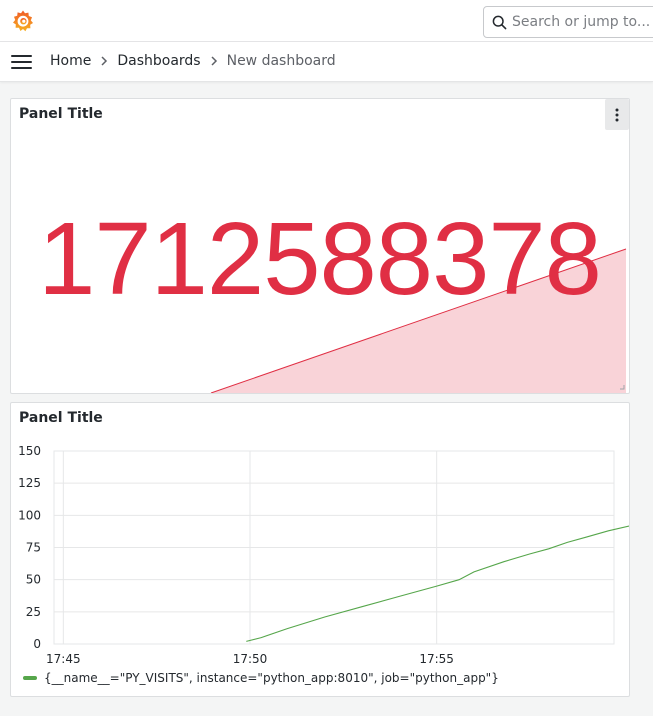 This screenshot has height=716, width=653. What do you see at coordinates (70, 61) in the screenshot?
I see `breadcrumb-home: Home` at bounding box center [70, 61].